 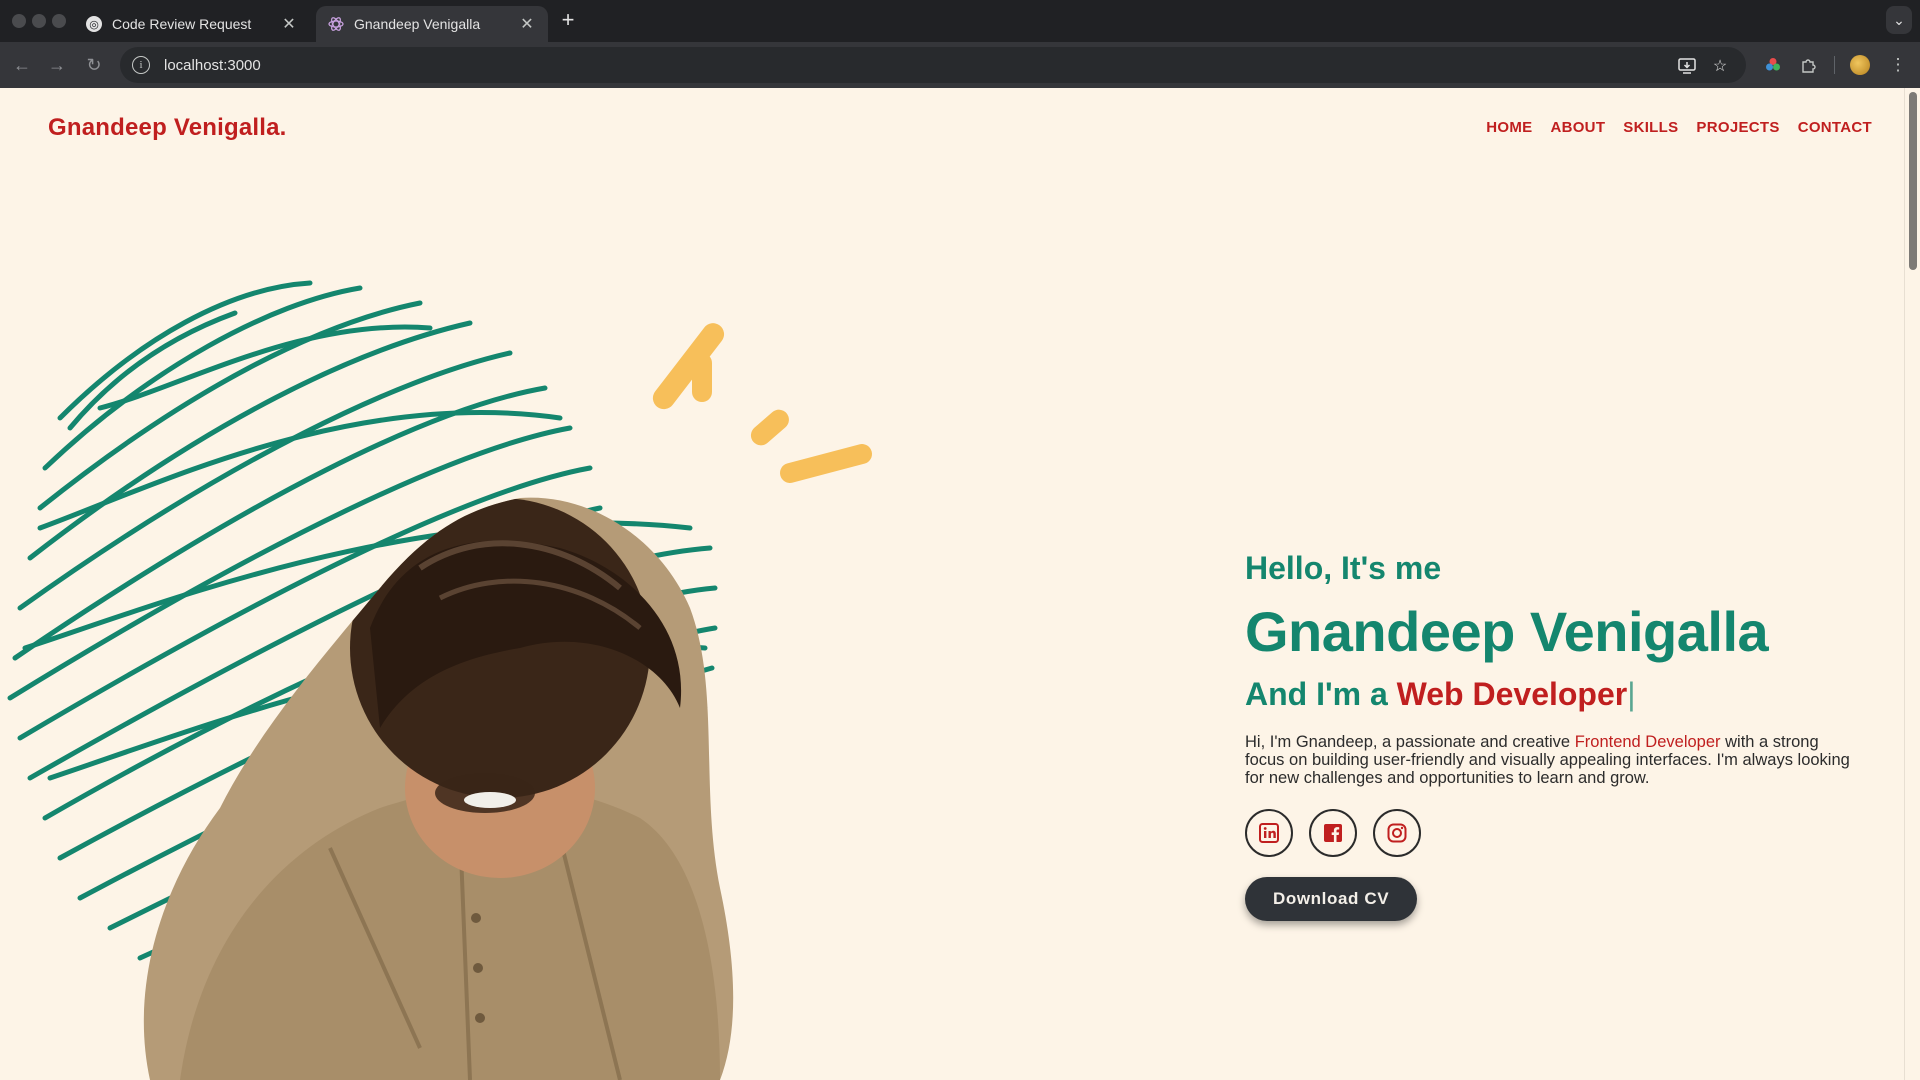 I want to click on linkedin-link, so click(x=1269, y=833).